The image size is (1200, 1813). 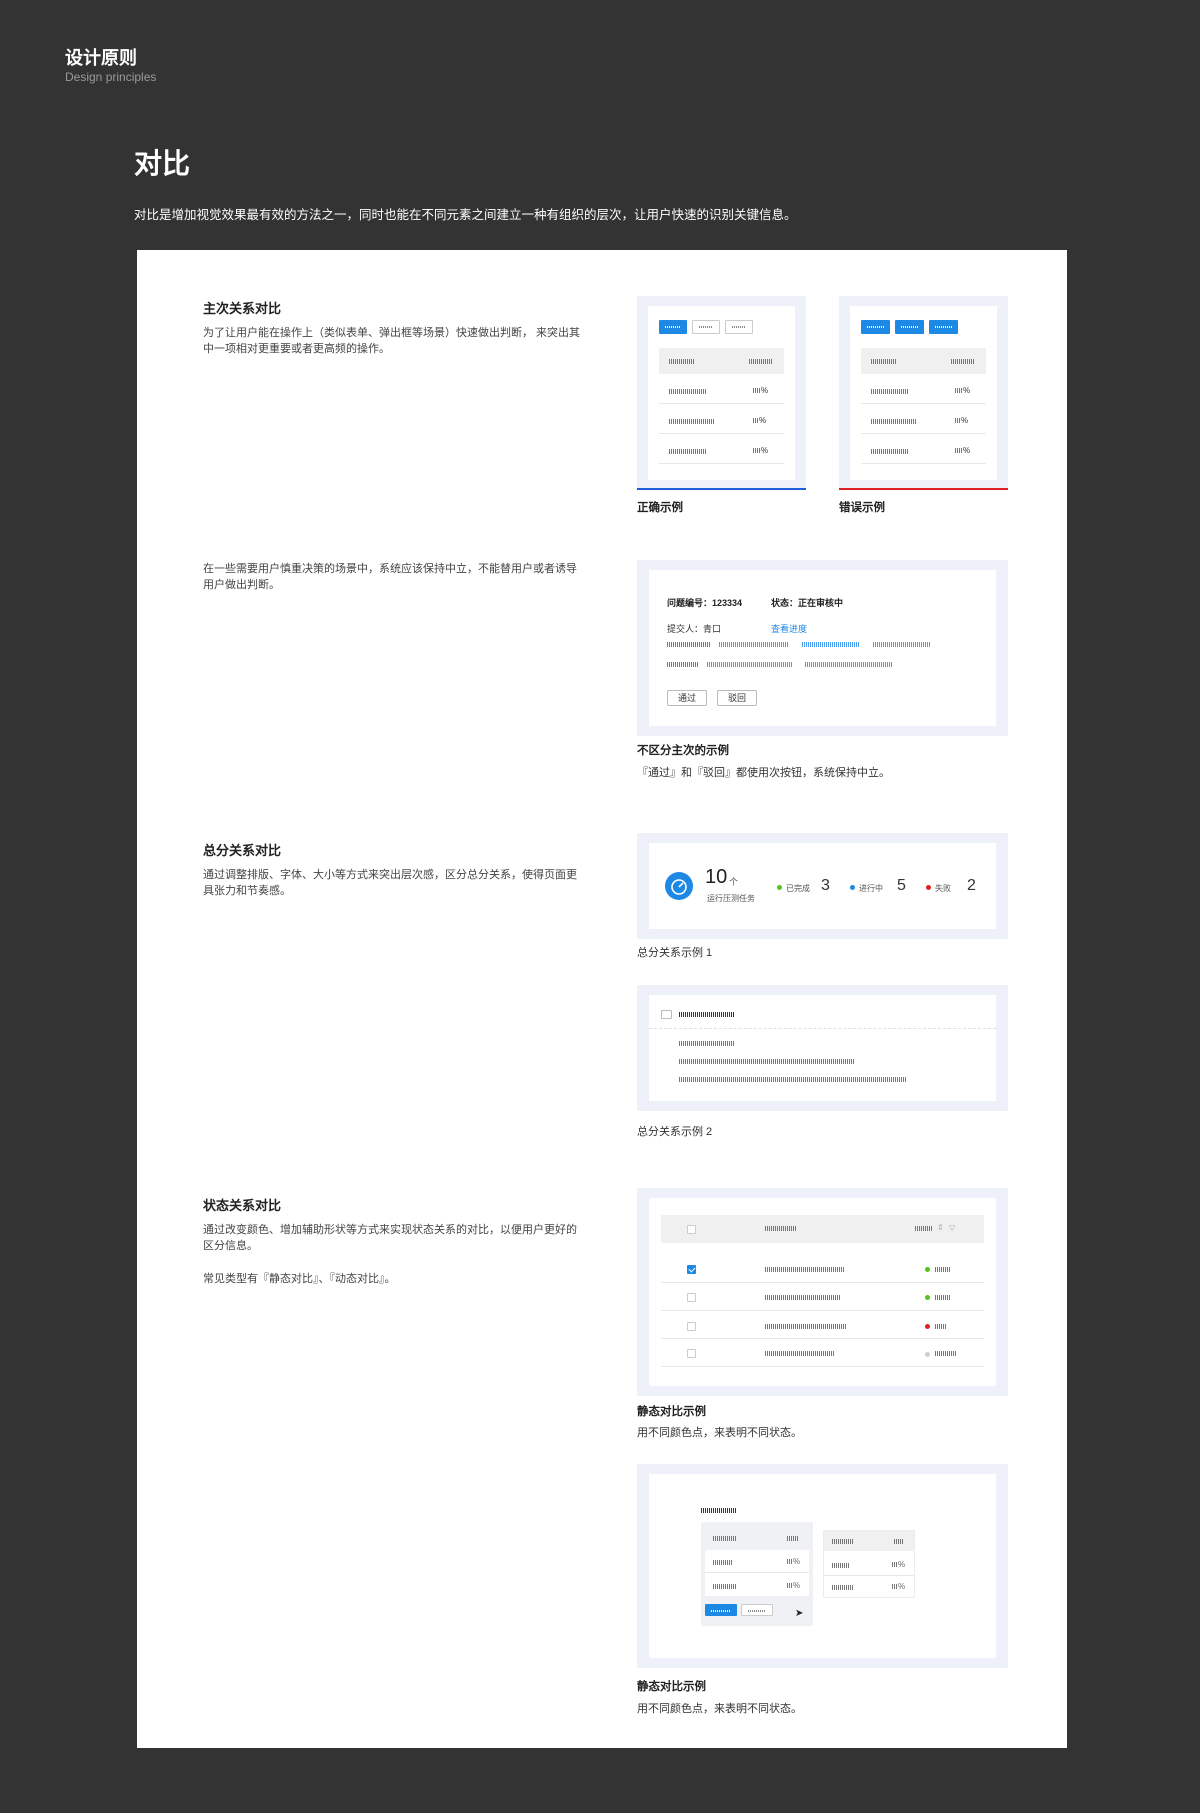 I want to click on summary-caption1: 总分关系示例 1, so click(x=675, y=953).